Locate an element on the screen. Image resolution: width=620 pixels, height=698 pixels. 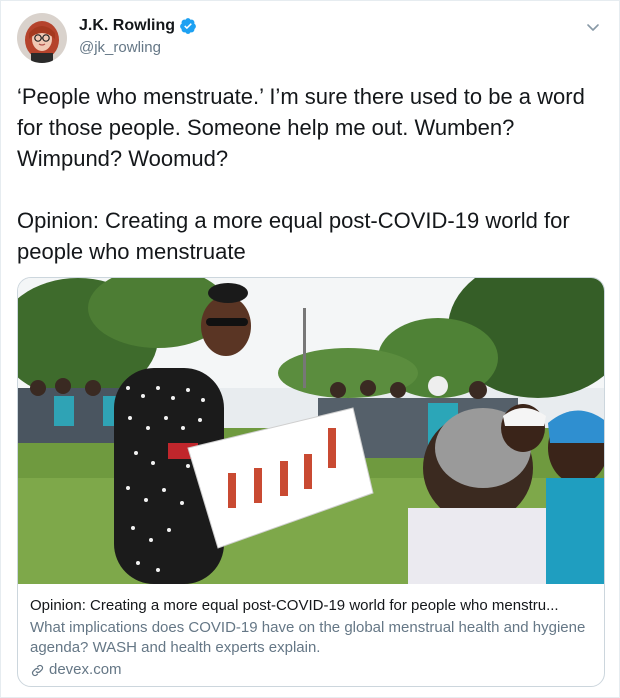
display-name: J.K. Rowling is located at coordinates (127, 26).